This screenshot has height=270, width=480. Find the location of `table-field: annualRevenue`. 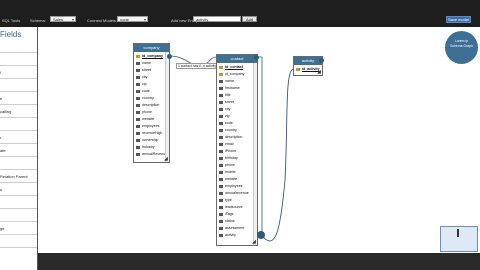

table-field: annualRevenue is located at coordinates (151, 154).